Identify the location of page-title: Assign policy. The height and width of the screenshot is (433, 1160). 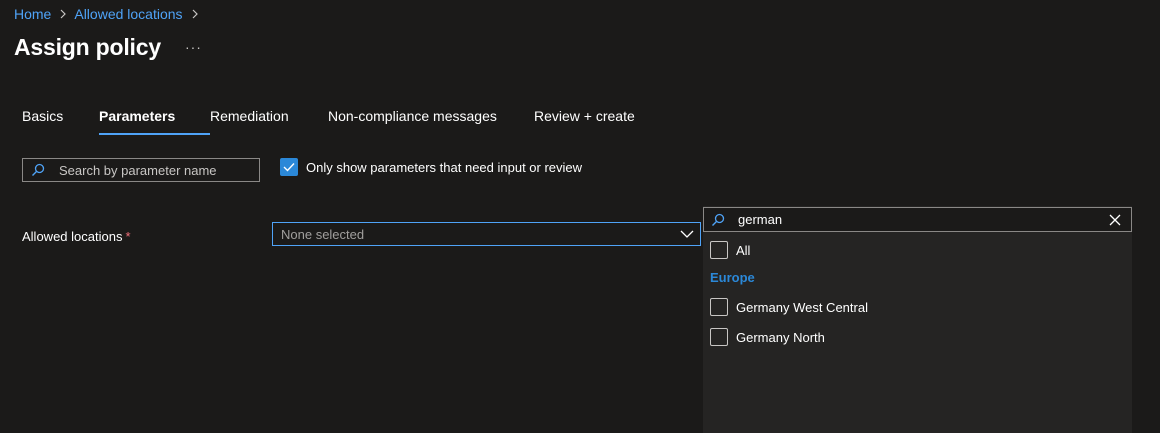
(87, 47).